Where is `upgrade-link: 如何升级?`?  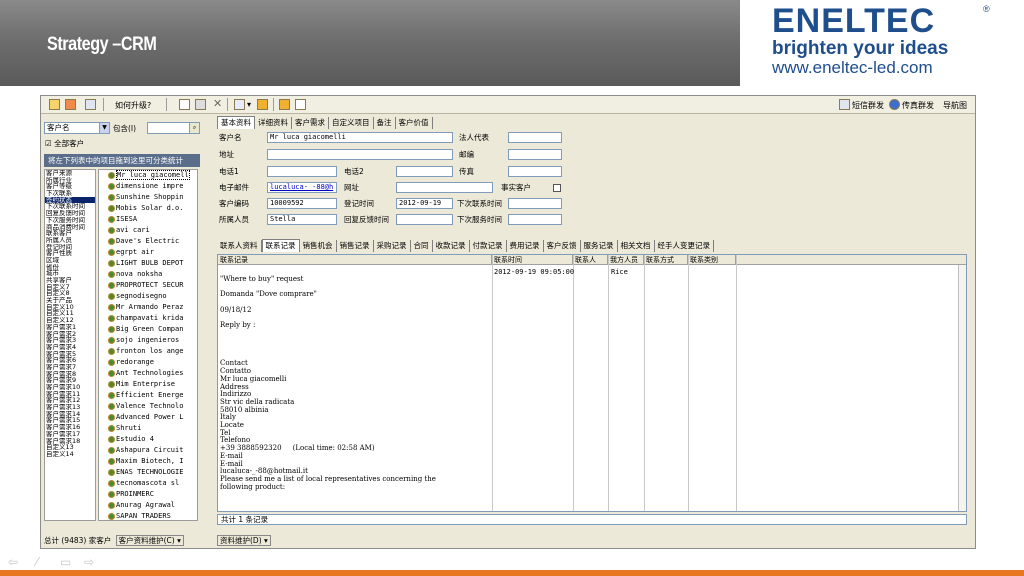
upgrade-link: 如何升级? is located at coordinates (133, 105).